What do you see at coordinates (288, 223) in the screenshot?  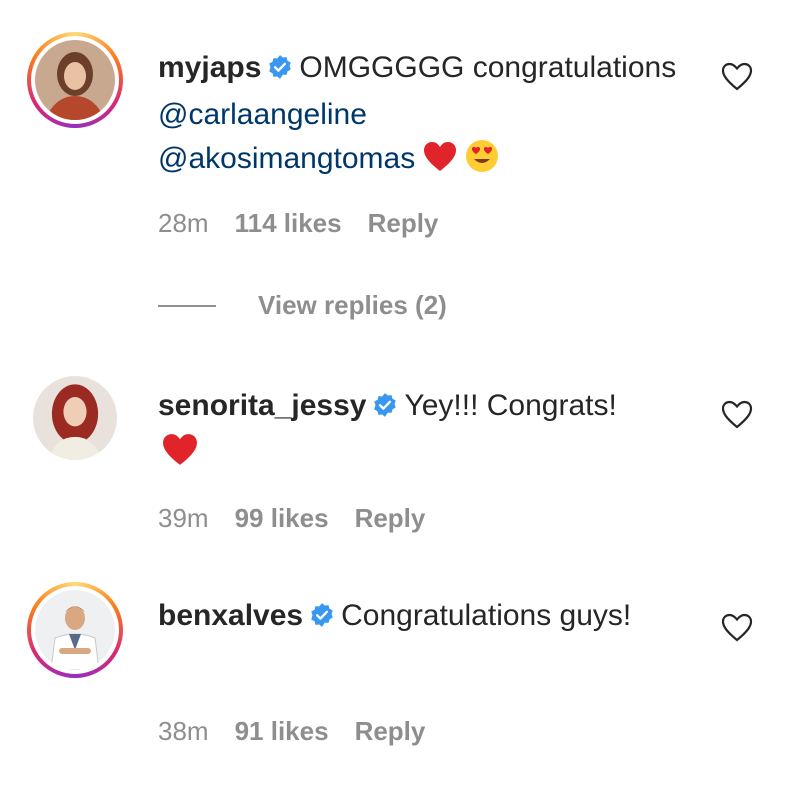 I see `likes-count: 114 likes` at bounding box center [288, 223].